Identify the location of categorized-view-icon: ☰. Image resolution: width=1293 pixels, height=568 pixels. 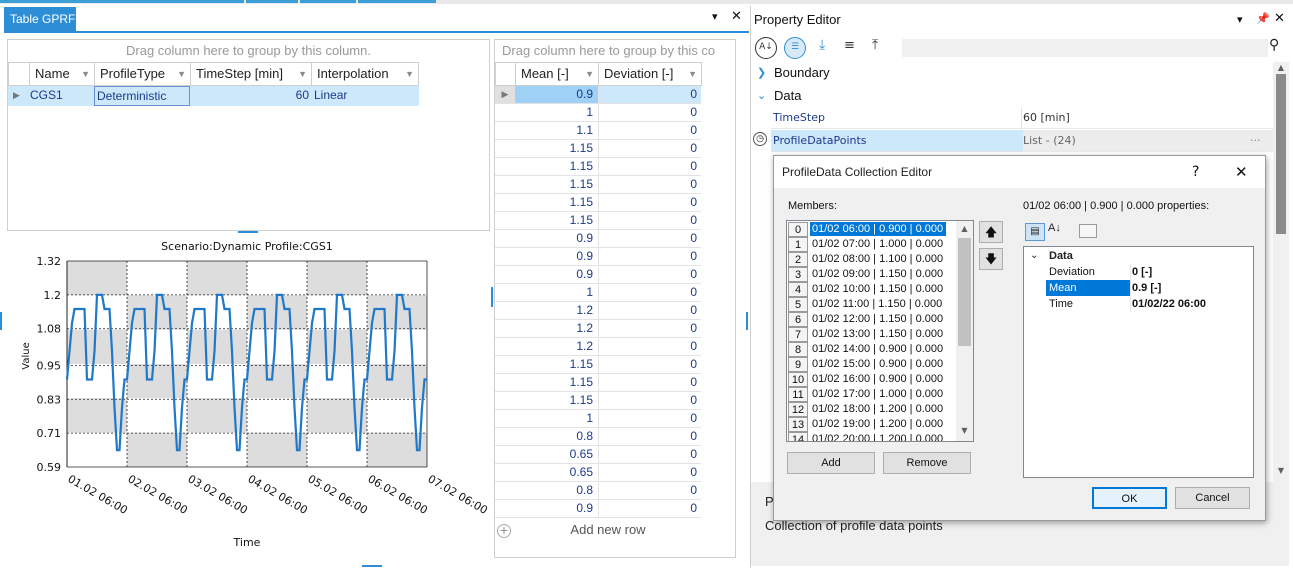
(795, 48).